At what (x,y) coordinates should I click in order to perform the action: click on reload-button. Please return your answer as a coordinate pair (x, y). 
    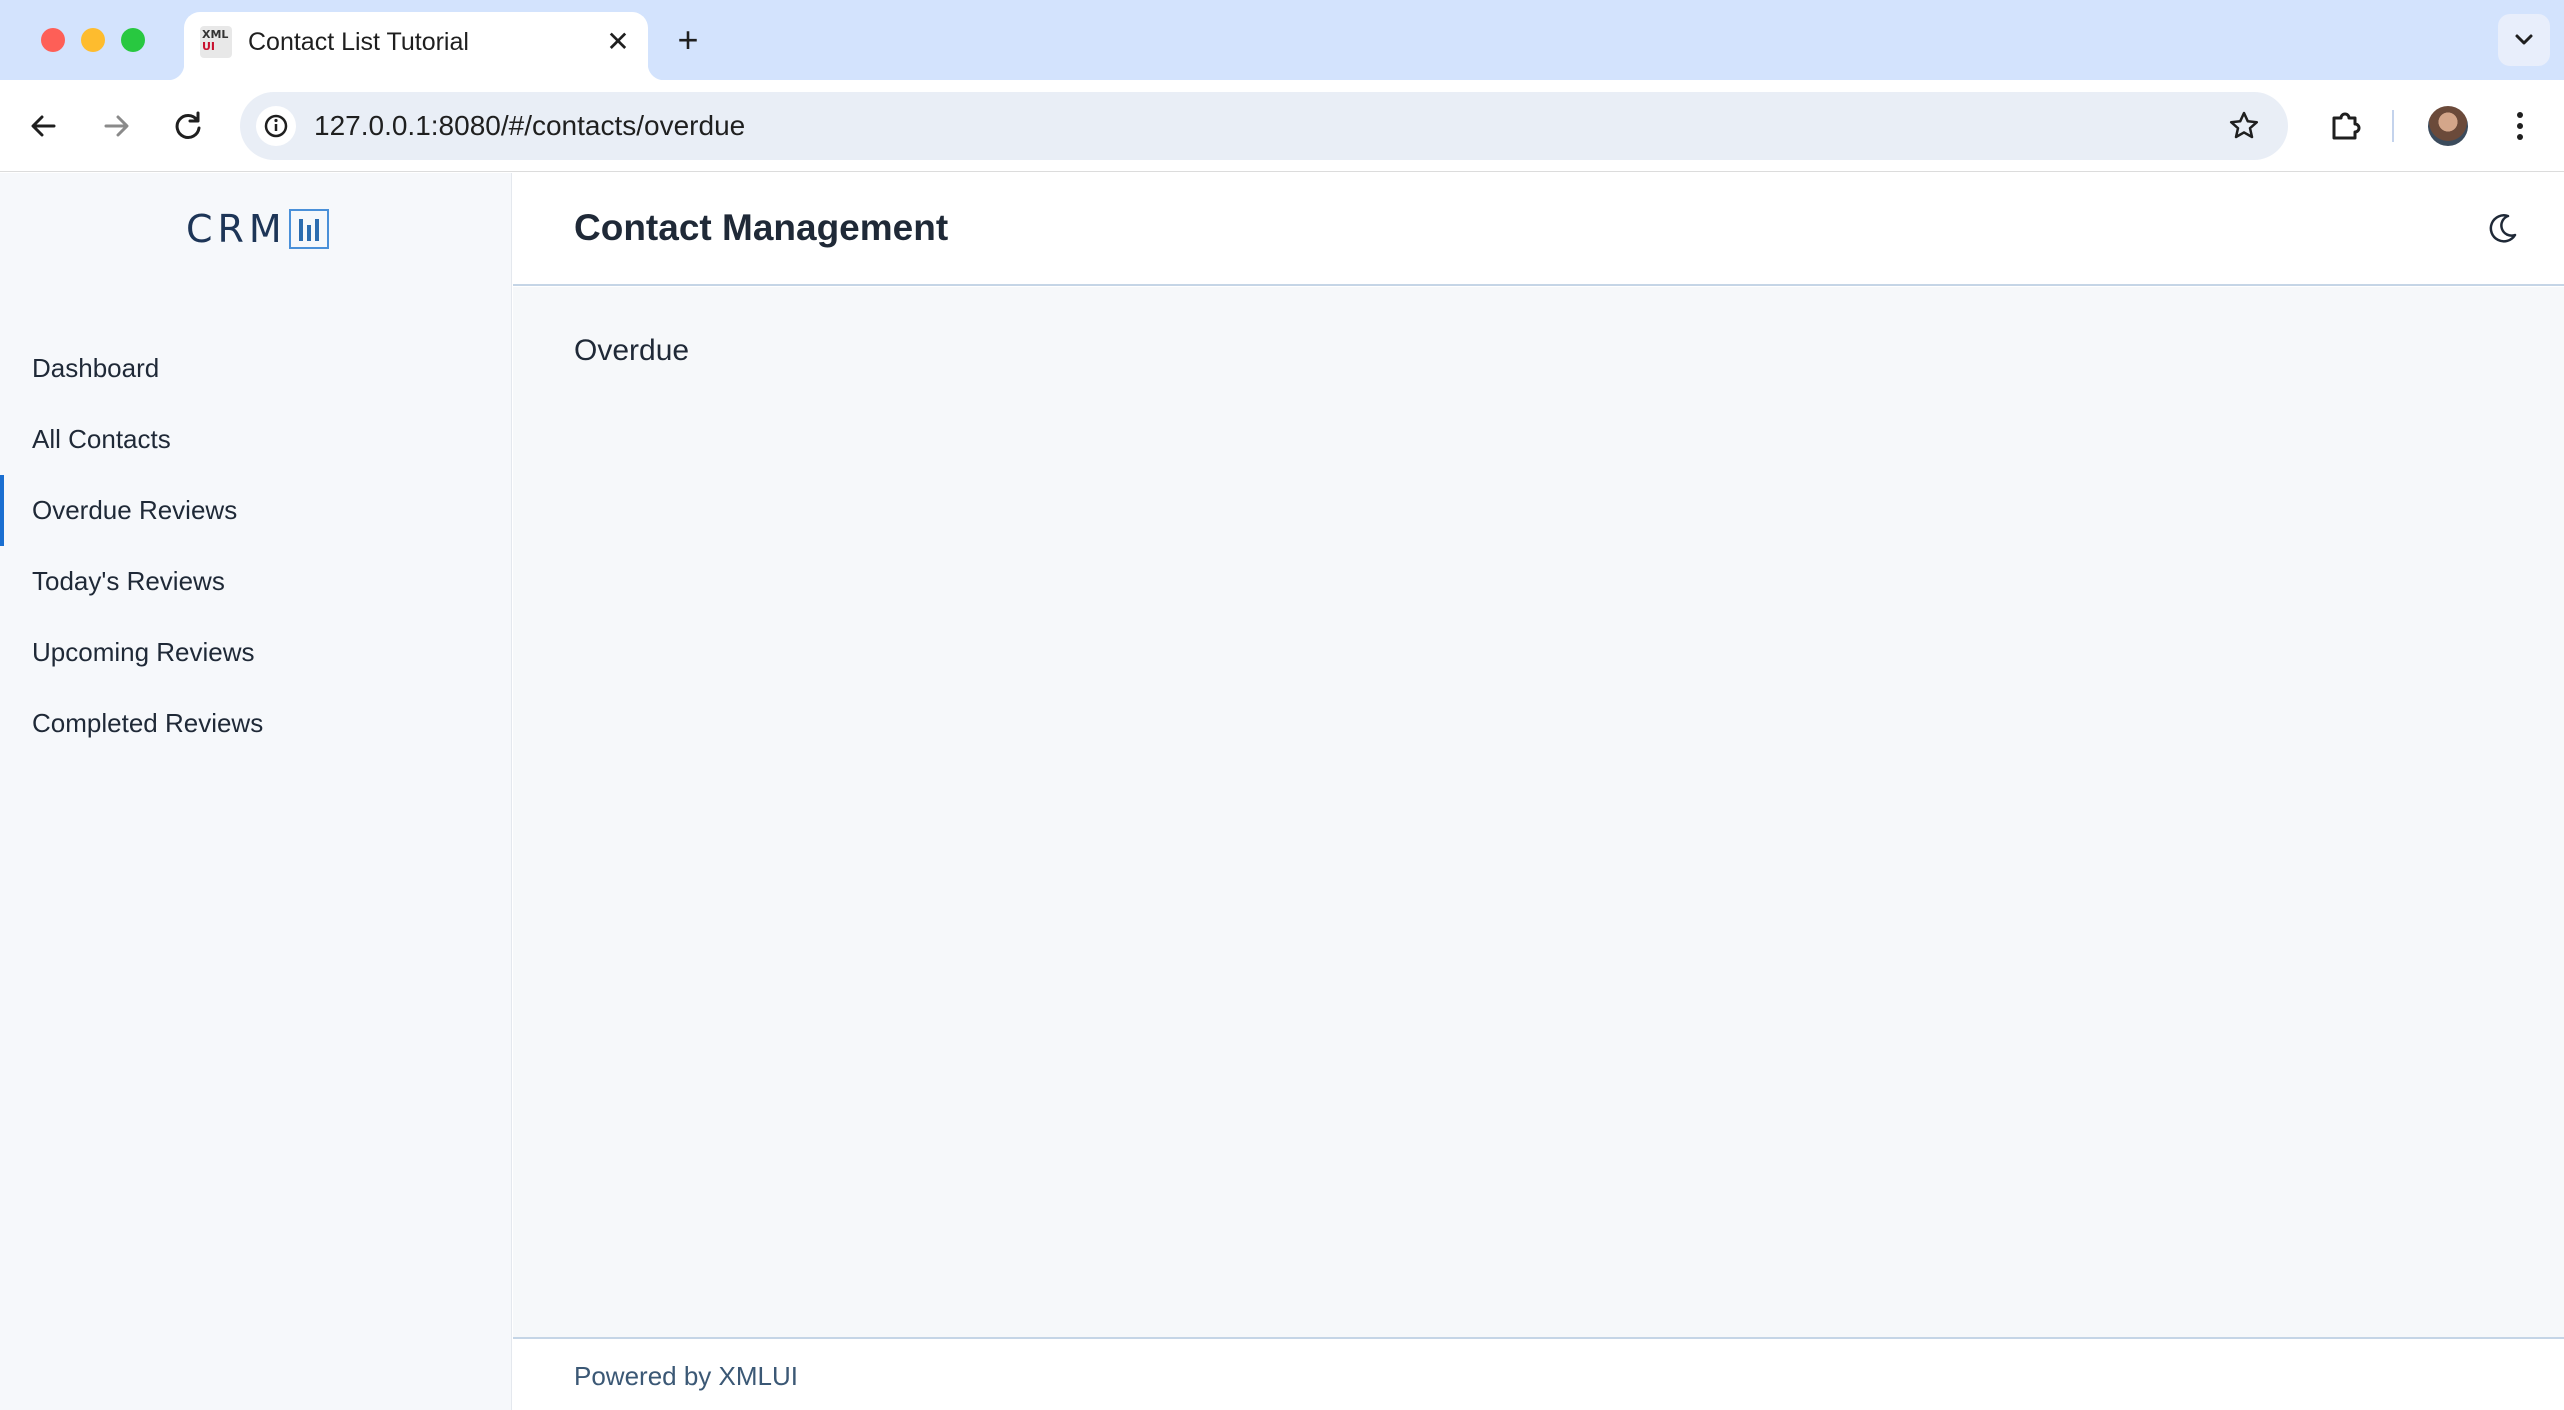
    Looking at the image, I should click on (188, 126).